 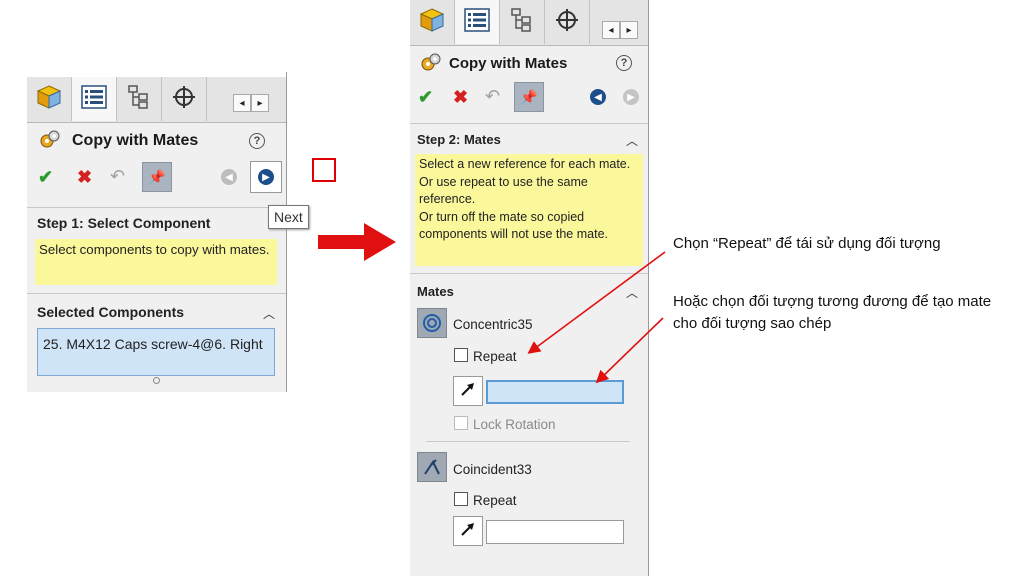 I want to click on next-button: ▶, so click(x=266, y=177).